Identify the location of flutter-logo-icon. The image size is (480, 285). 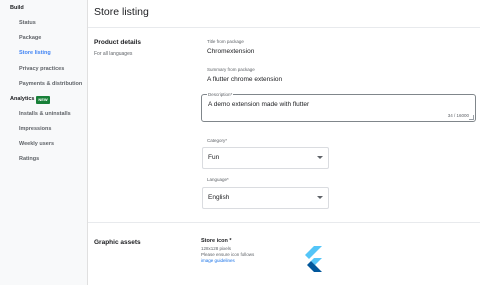
(313, 259).